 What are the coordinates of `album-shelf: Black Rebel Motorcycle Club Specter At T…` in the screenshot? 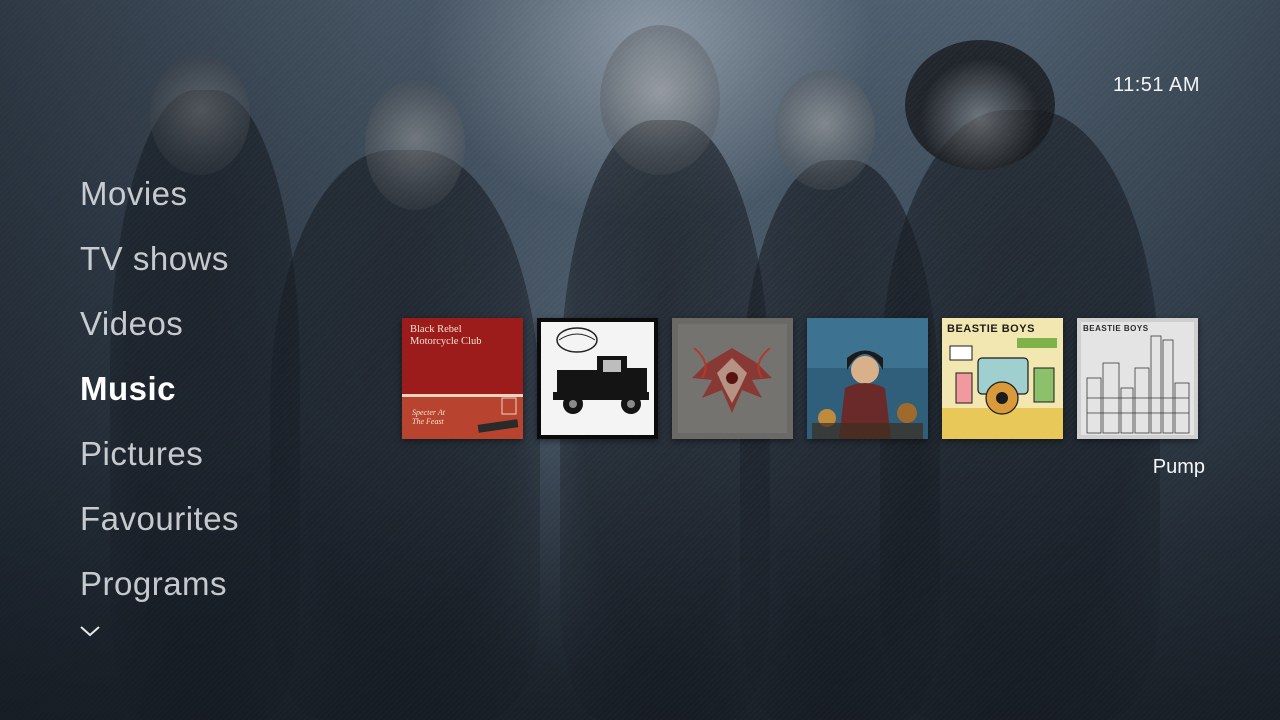 It's located at (802, 379).